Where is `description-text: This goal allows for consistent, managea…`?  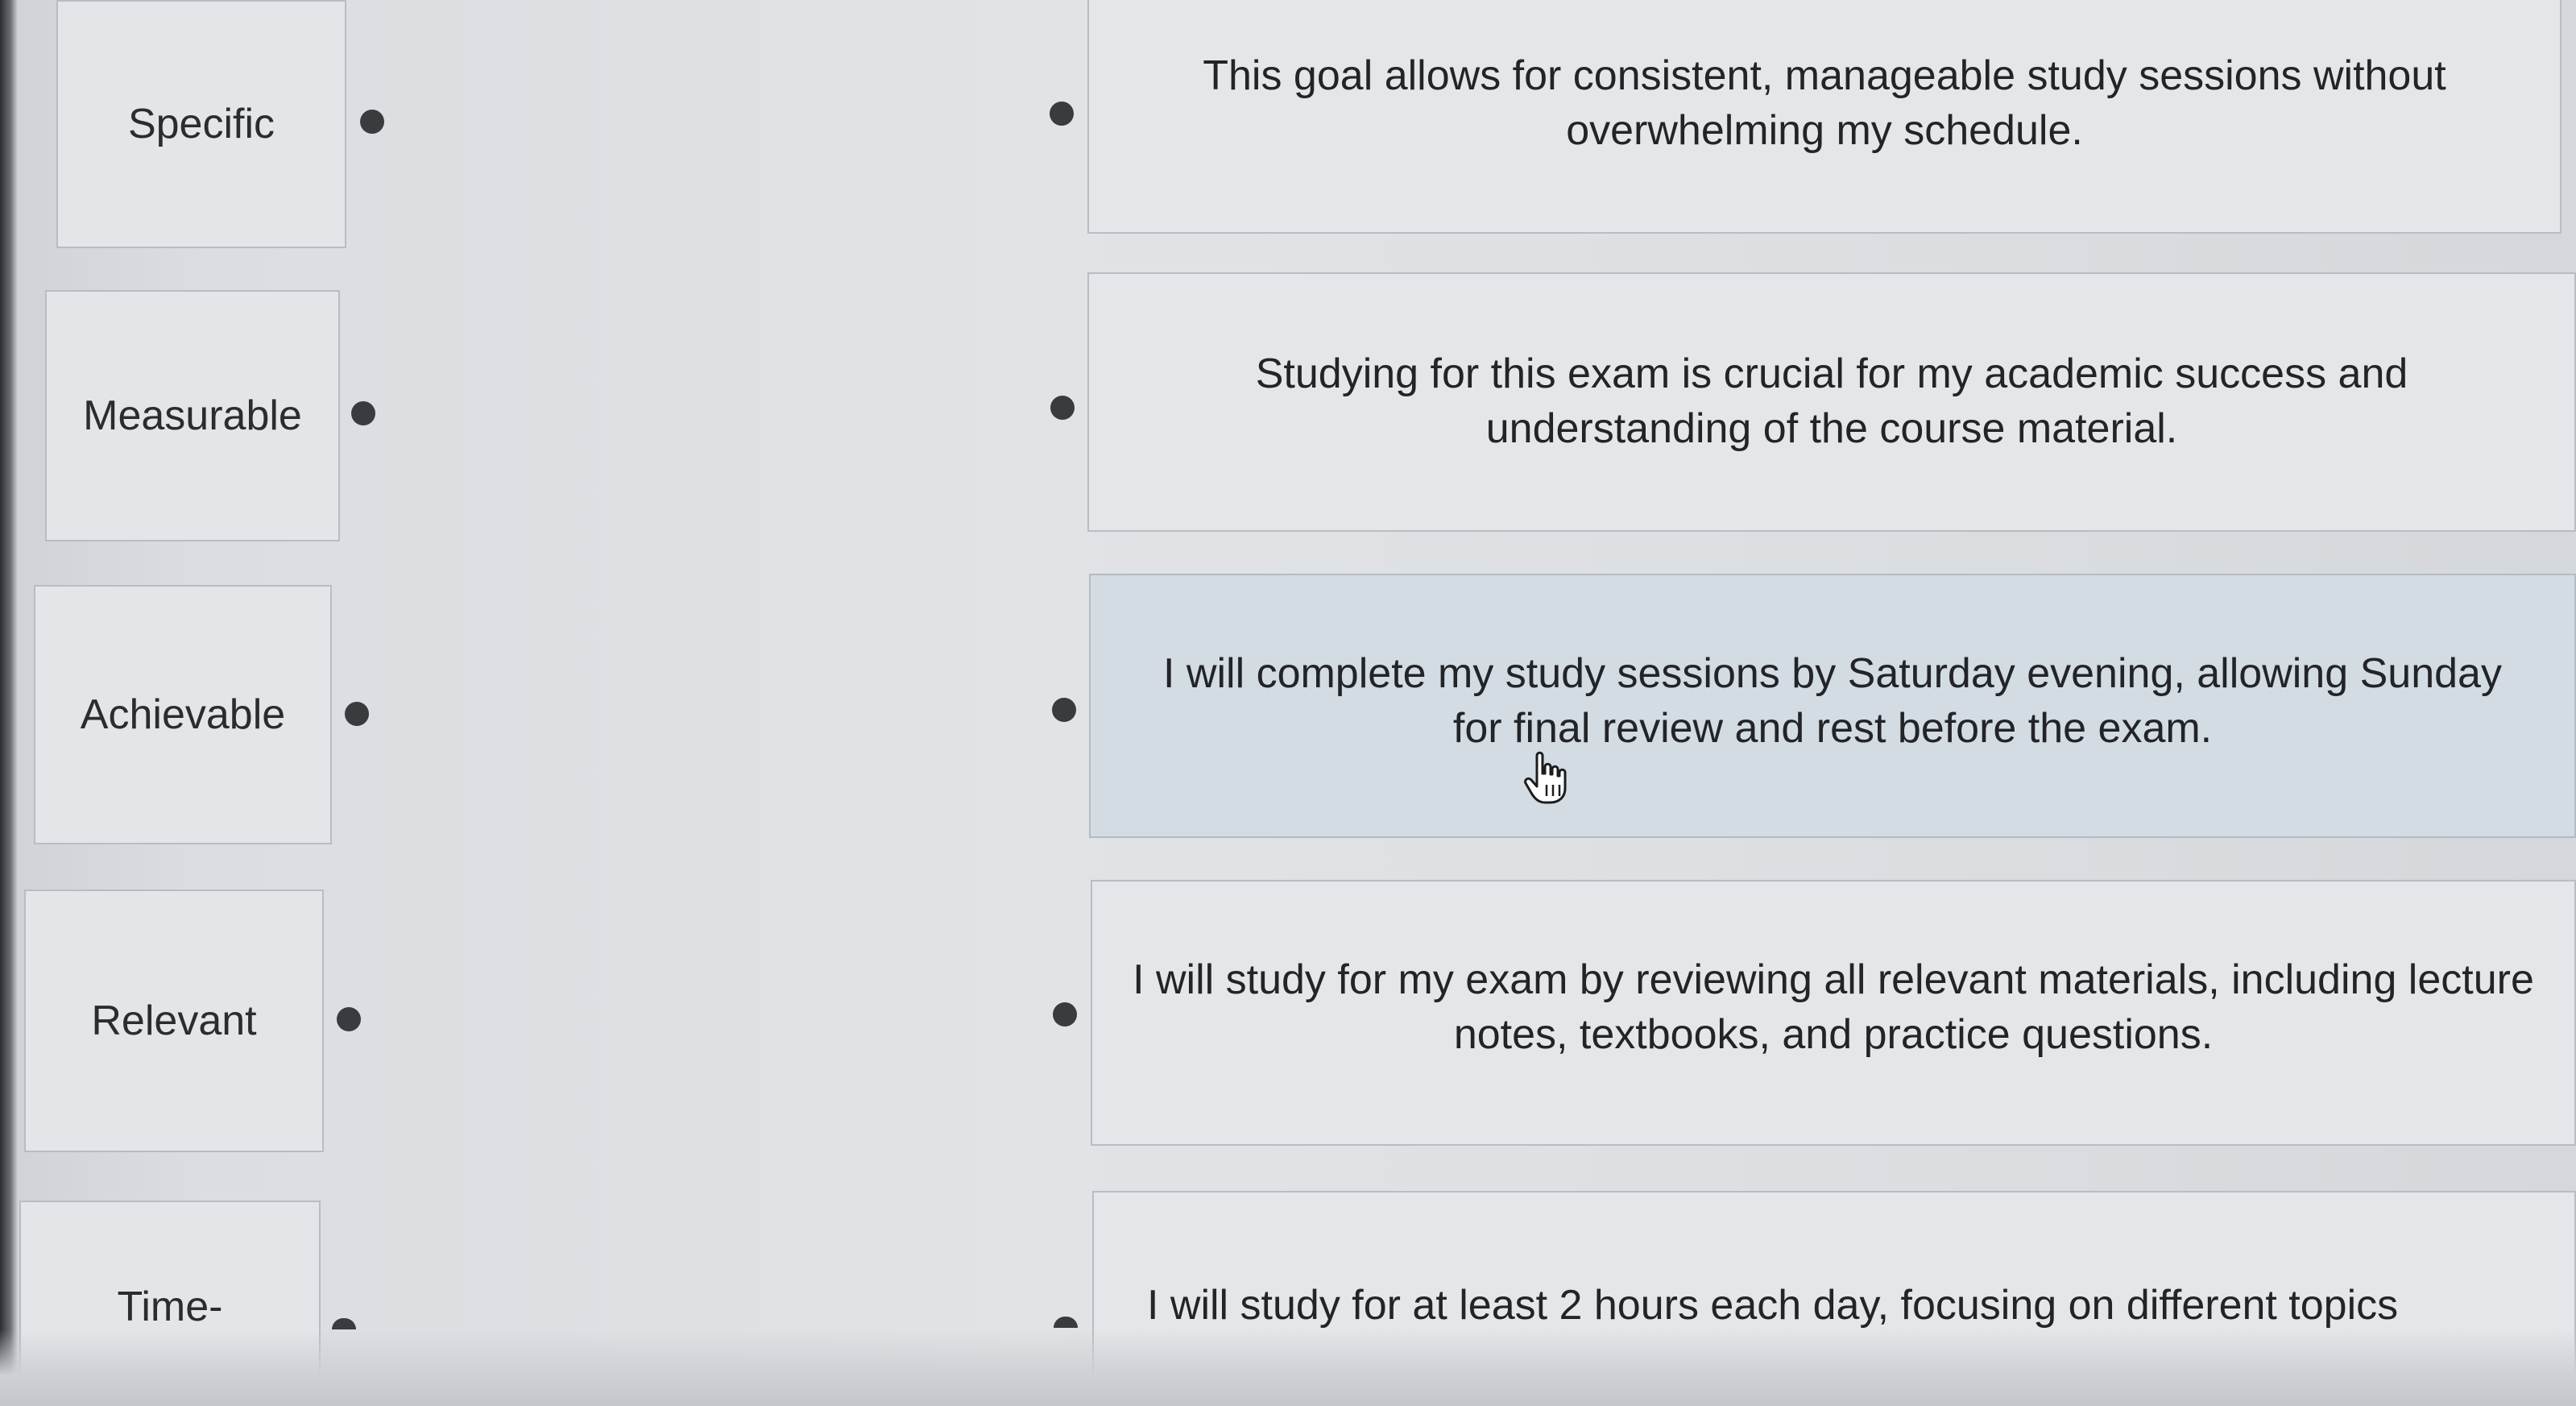
description-text: This goal allows for consistent, managea… is located at coordinates (1824, 103).